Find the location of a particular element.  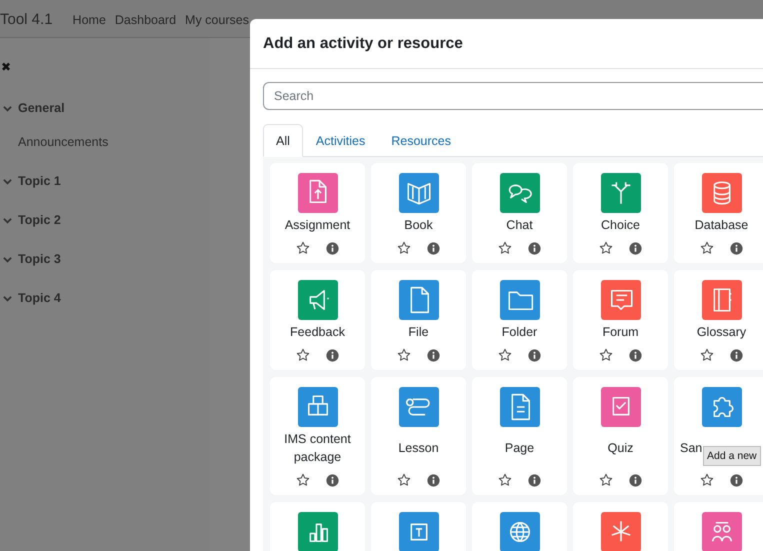

activity-card: Glossary is located at coordinates (718, 320).